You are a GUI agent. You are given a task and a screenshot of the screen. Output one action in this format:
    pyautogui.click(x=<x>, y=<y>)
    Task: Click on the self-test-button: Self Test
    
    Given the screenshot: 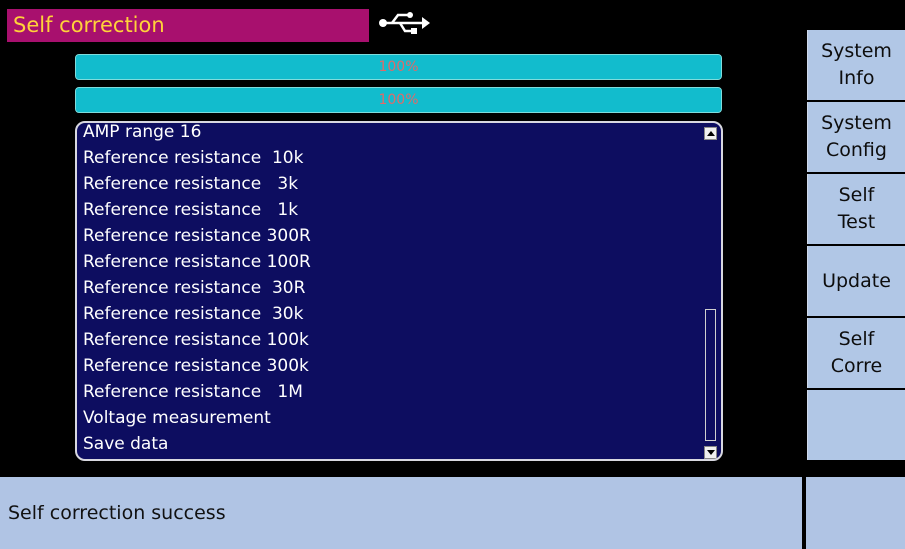 What is the action you would take?
    pyautogui.click(x=856, y=209)
    